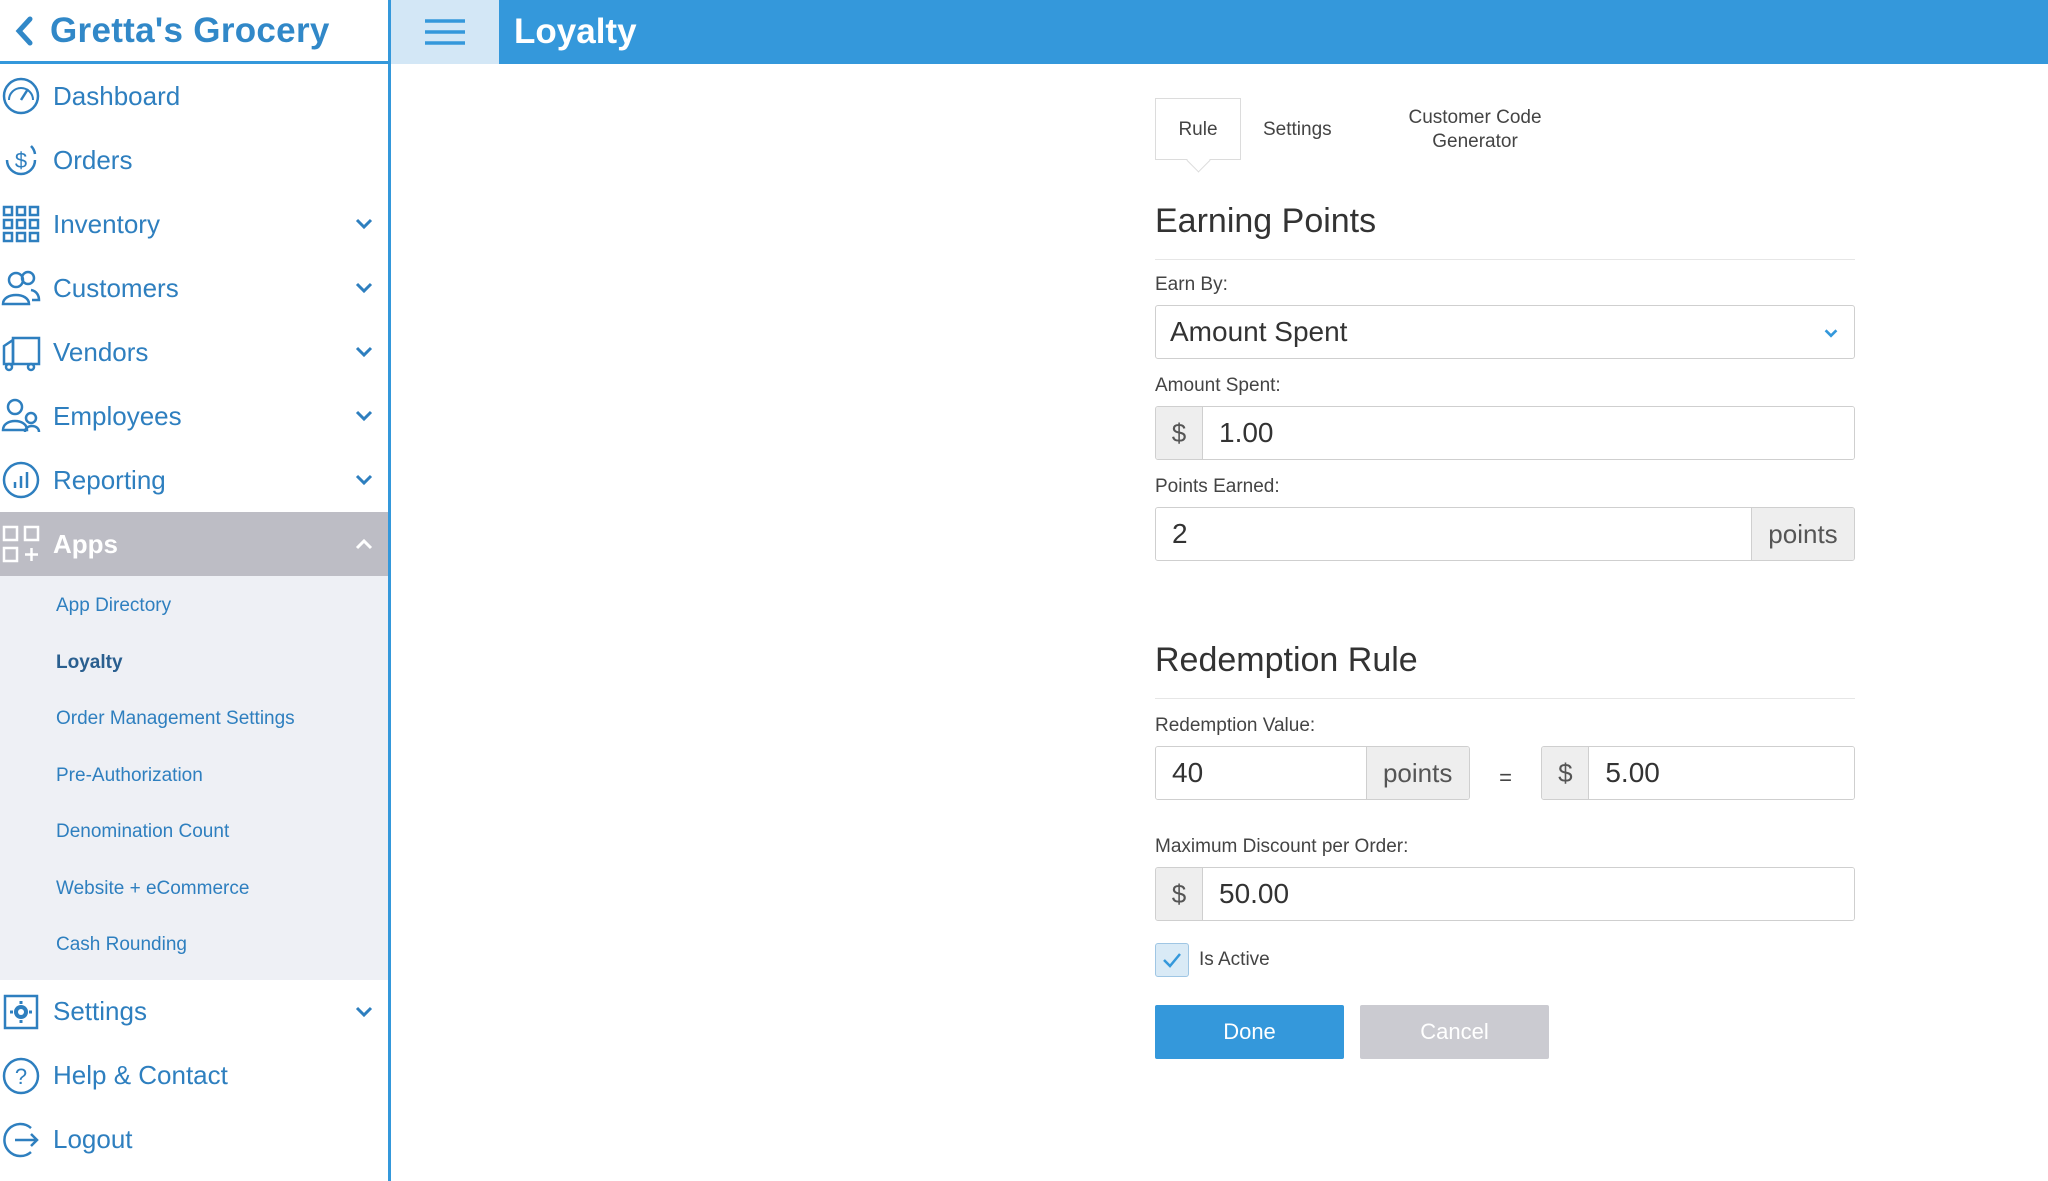 The height and width of the screenshot is (1181, 2048). What do you see at coordinates (445, 32) in the screenshot?
I see `hamburger-menu-icon` at bounding box center [445, 32].